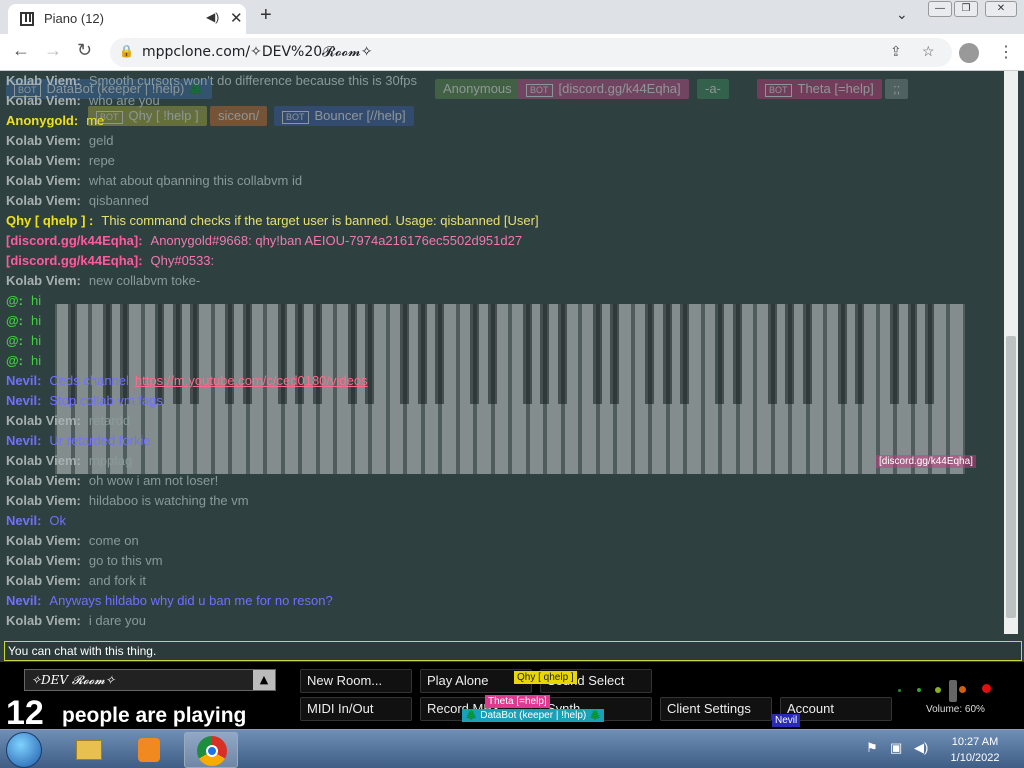 The height and width of the screenshot is (768, 1024). What do you see at coordinates (513, 651) in the screenshot?
I see `chat-input` at bounding box center [513, 651].